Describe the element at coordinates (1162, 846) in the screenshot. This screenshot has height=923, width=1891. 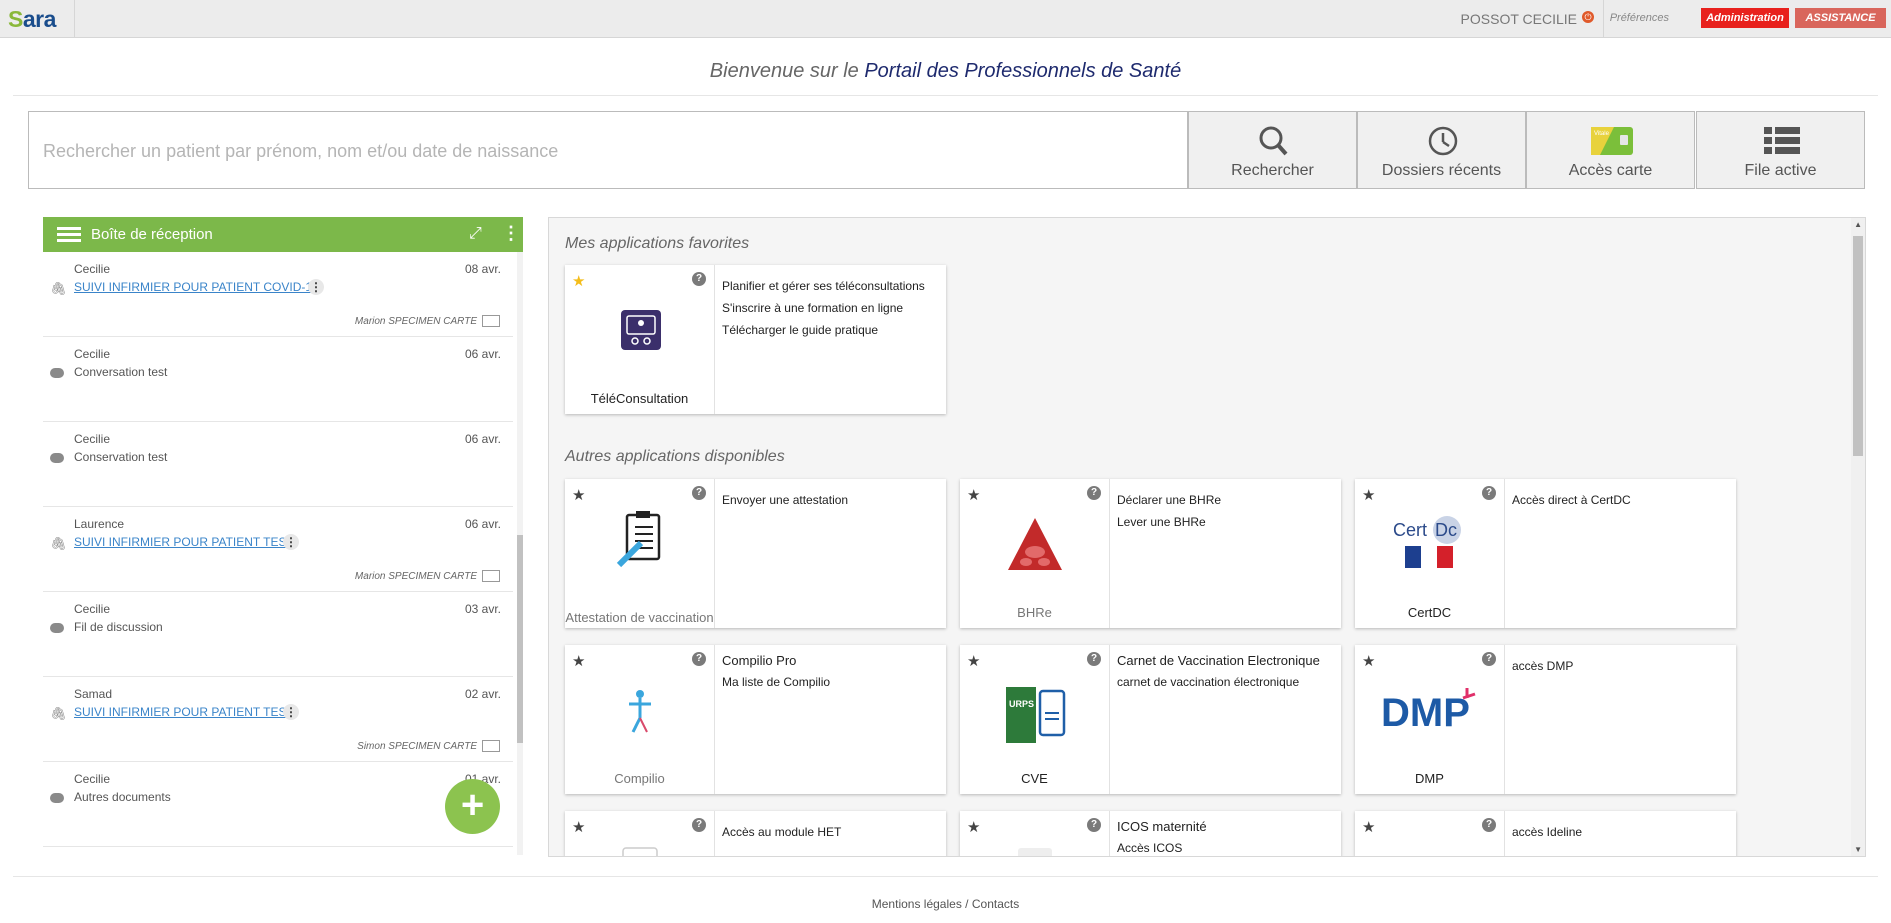
I see `app-link: Accès ICOS` at that location.